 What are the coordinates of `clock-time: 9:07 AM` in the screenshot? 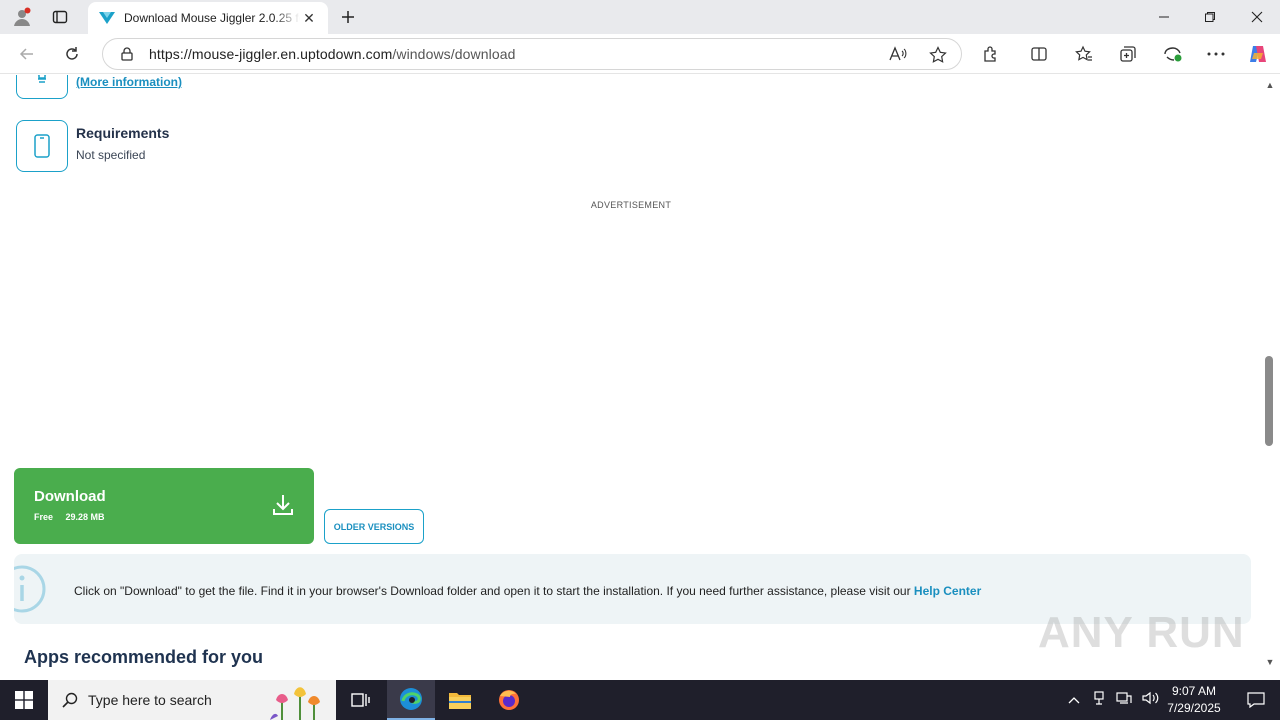 It's located at (1194, 691).